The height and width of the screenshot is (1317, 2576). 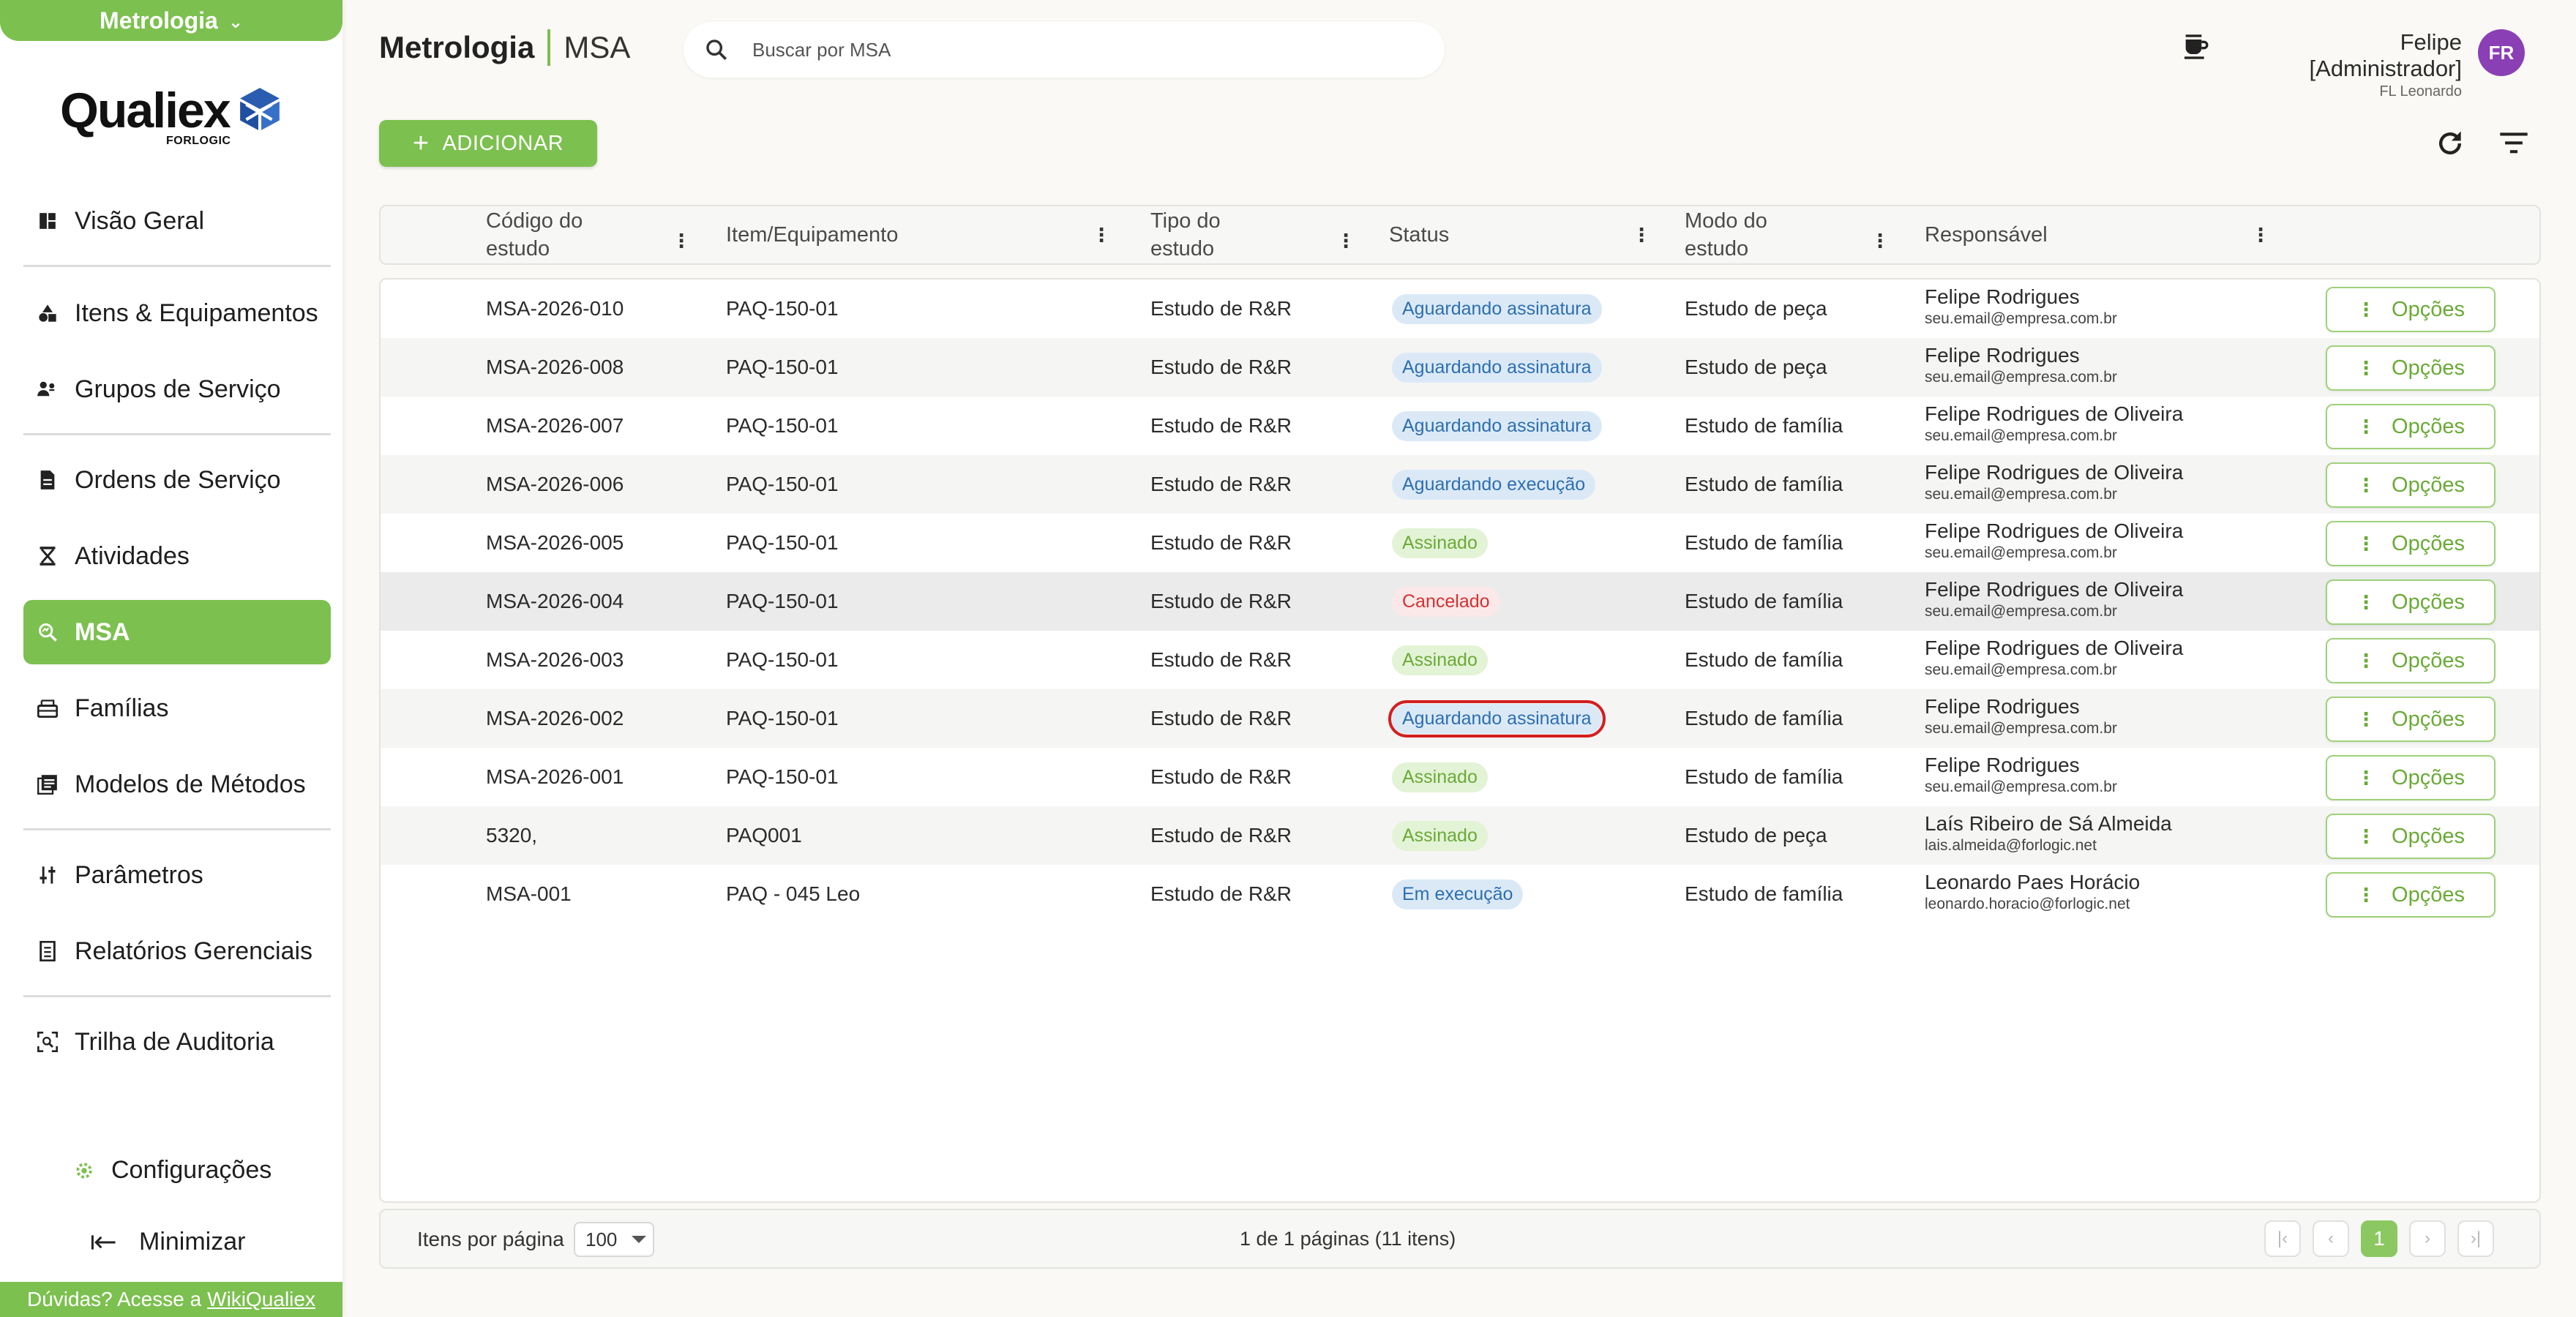 I want to click on column-label: Tipo do estudo, so click(x=1185, y=234).